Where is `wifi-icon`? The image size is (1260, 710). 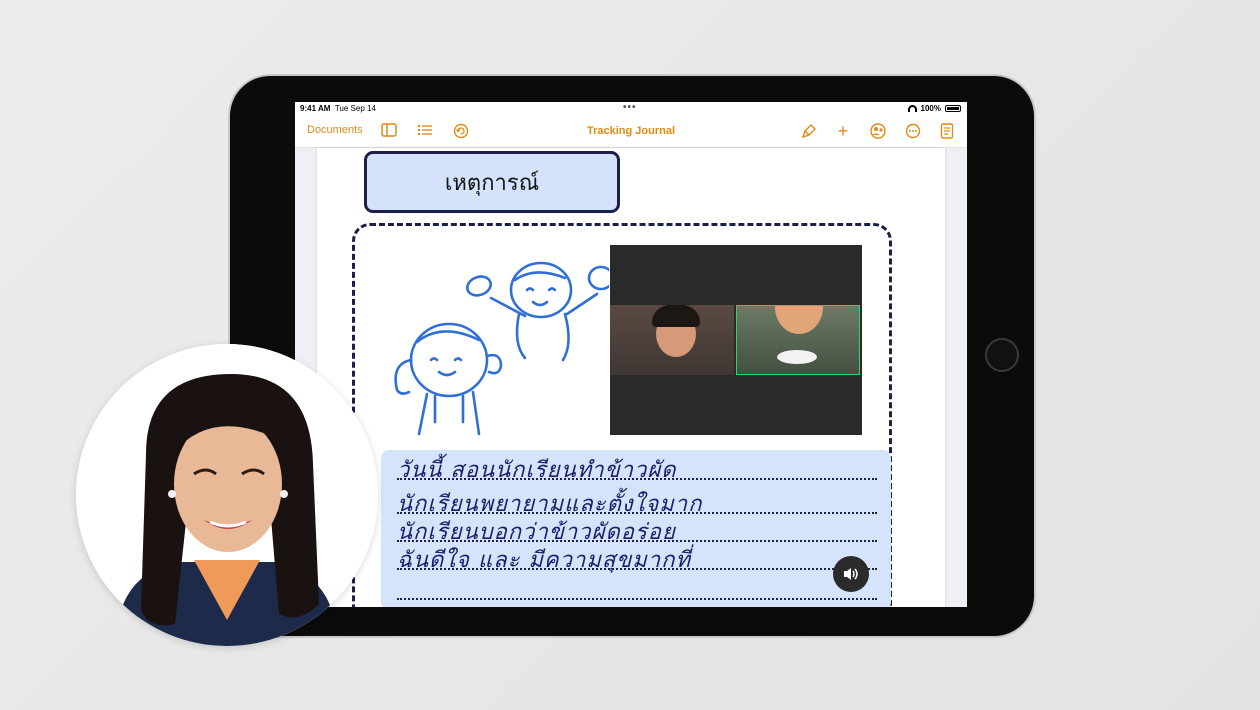 wifi-icon is located at coordinates (912, 108).